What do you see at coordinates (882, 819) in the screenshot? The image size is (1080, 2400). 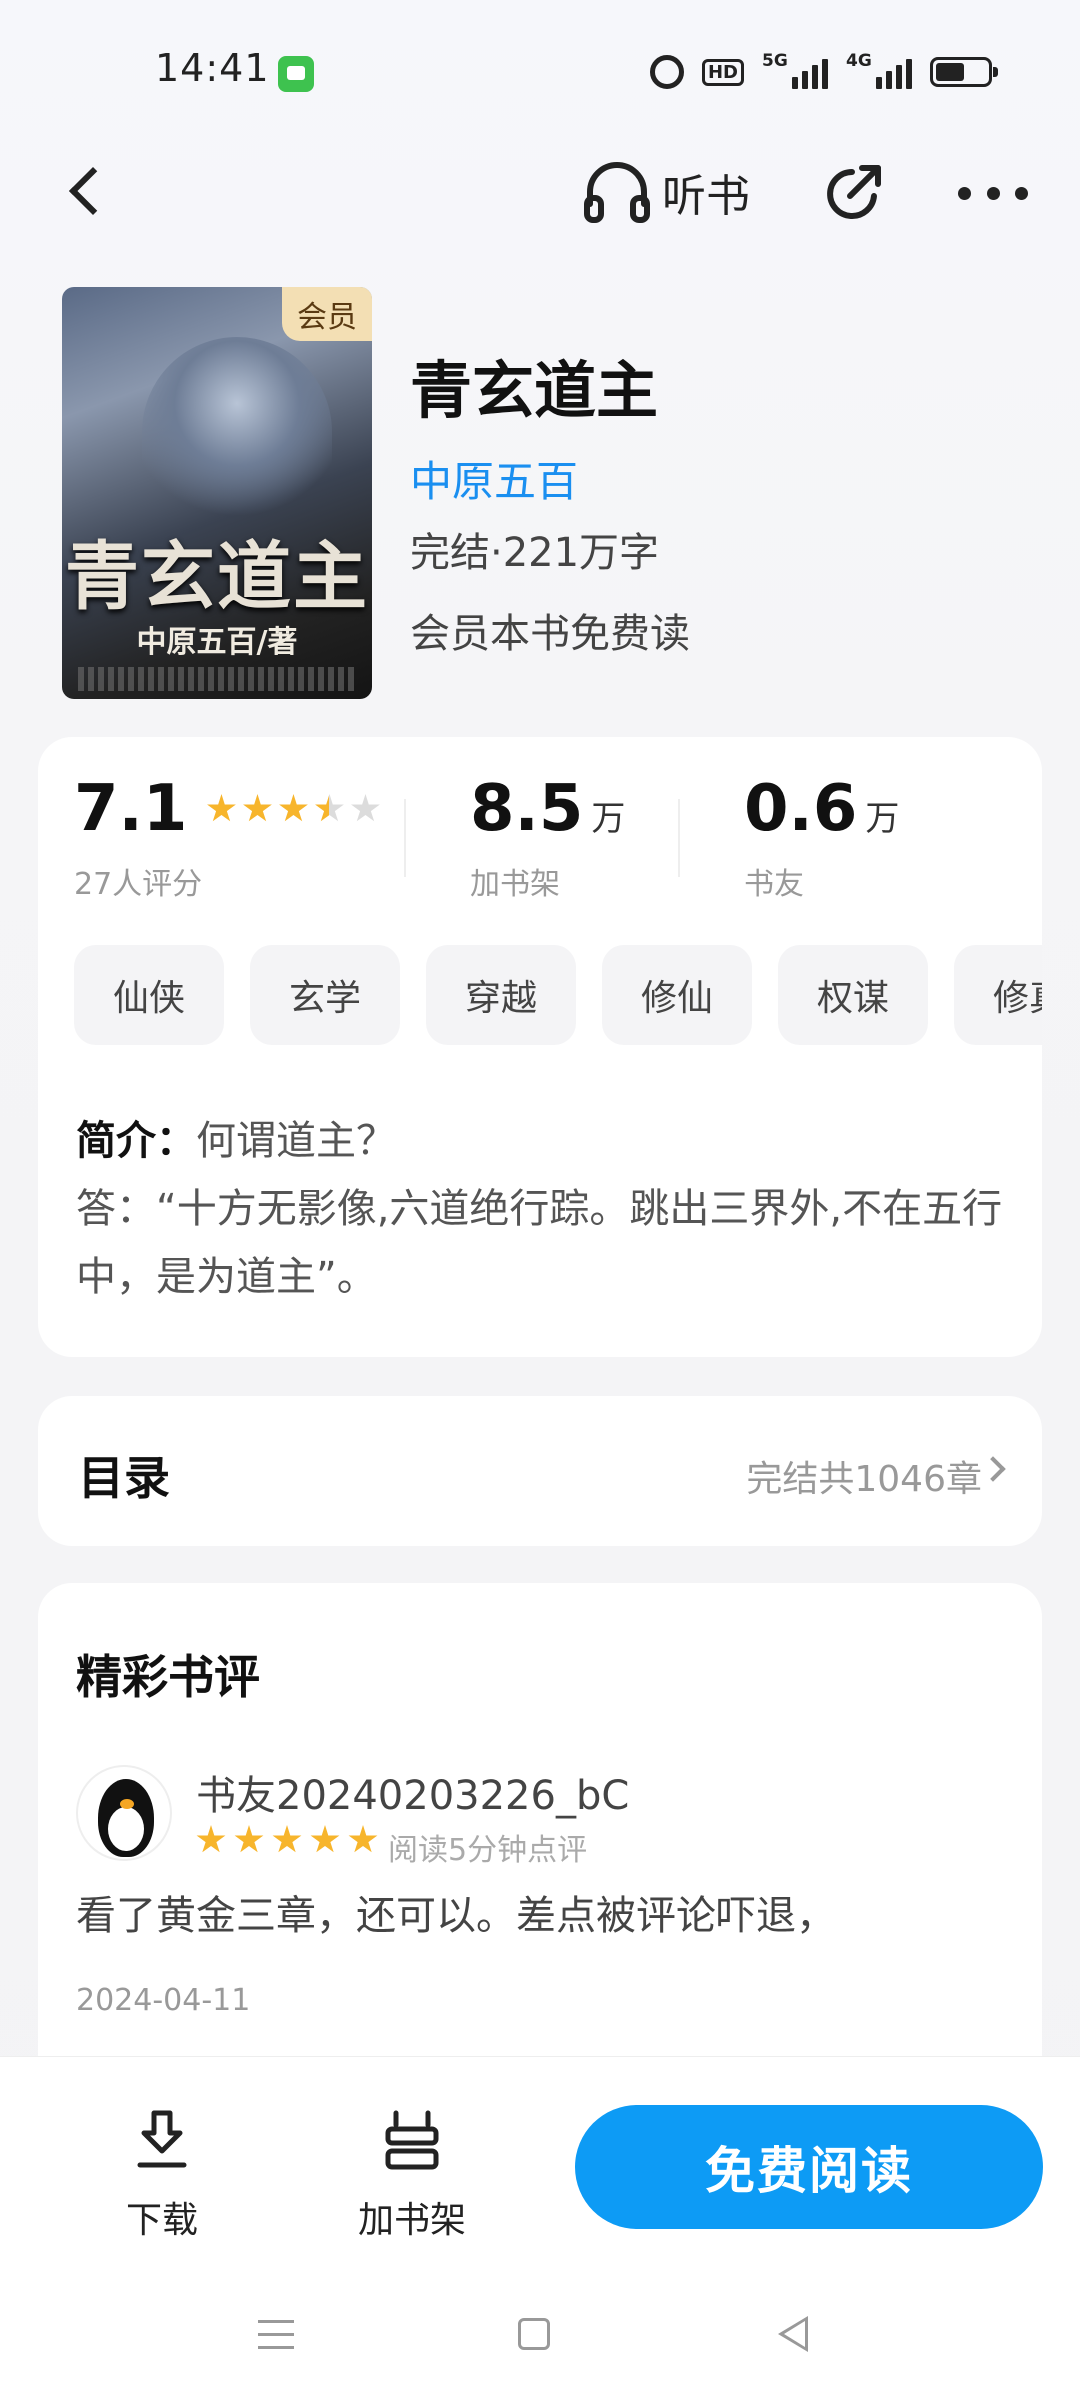 I see `friends-unit: 万` at bounding box center [882, 819].